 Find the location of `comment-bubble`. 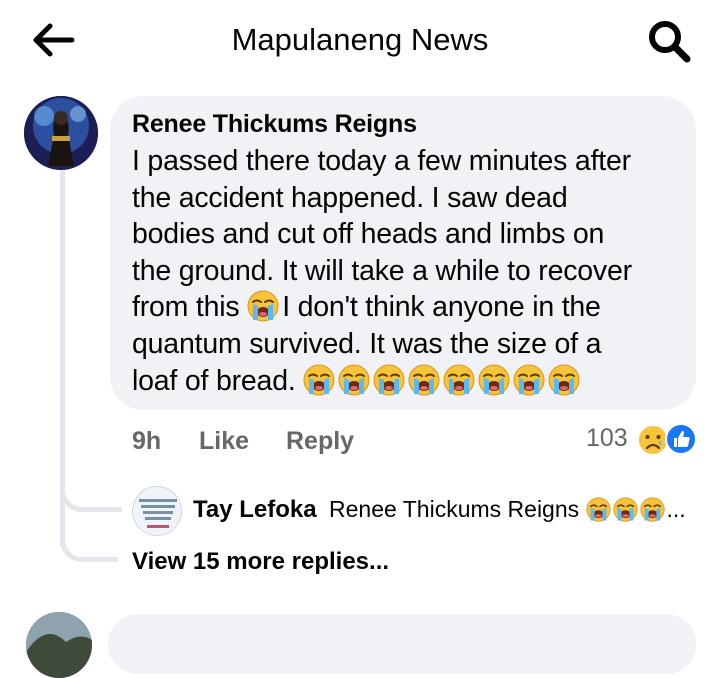

comment-bubble is located at coordinates (402, 644).